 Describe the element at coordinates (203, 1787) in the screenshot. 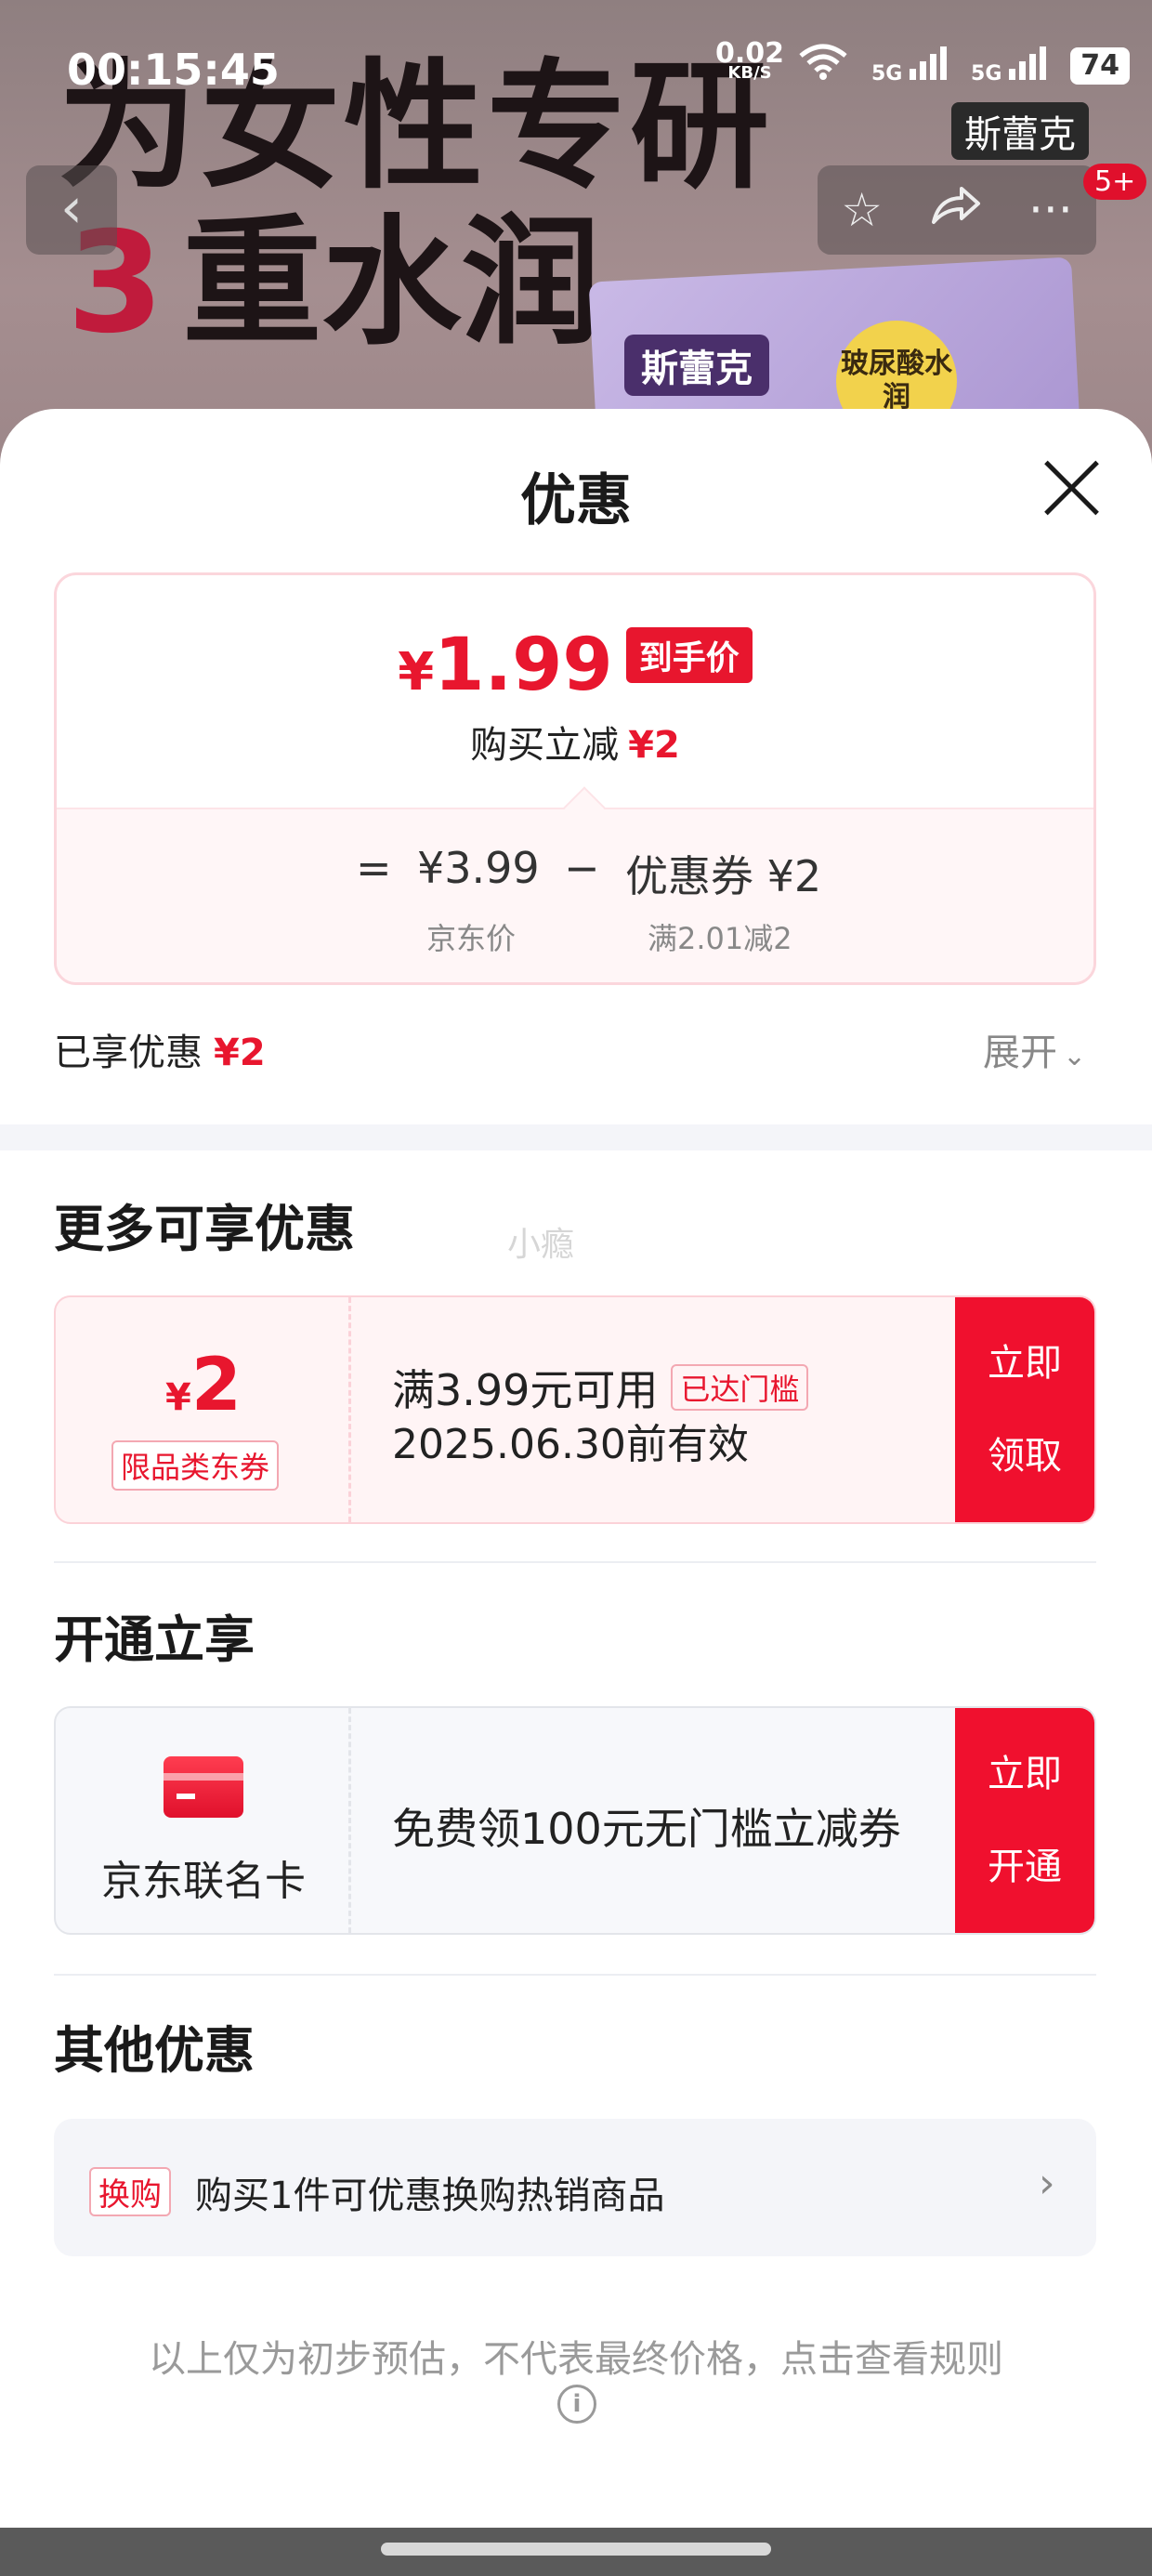

I see `credit-card-icon` at that location.